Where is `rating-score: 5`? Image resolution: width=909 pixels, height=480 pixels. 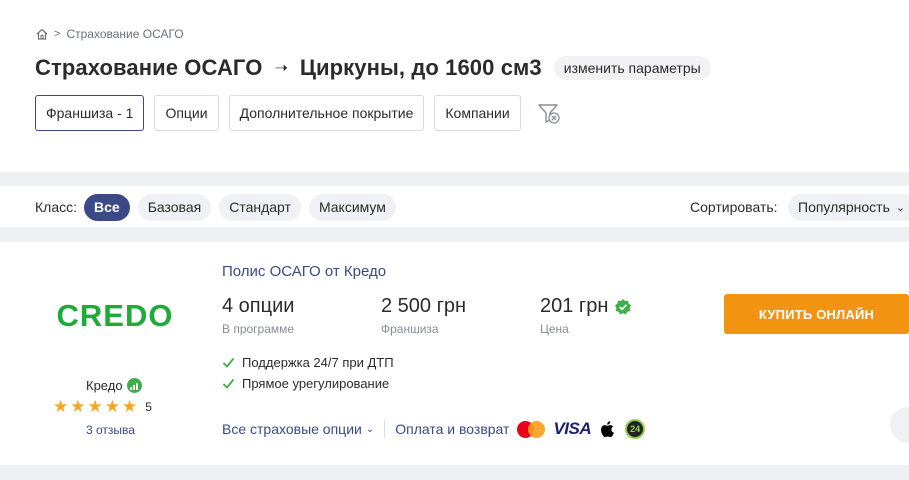 rating-score: 5 is located at coordinates (148, 406).